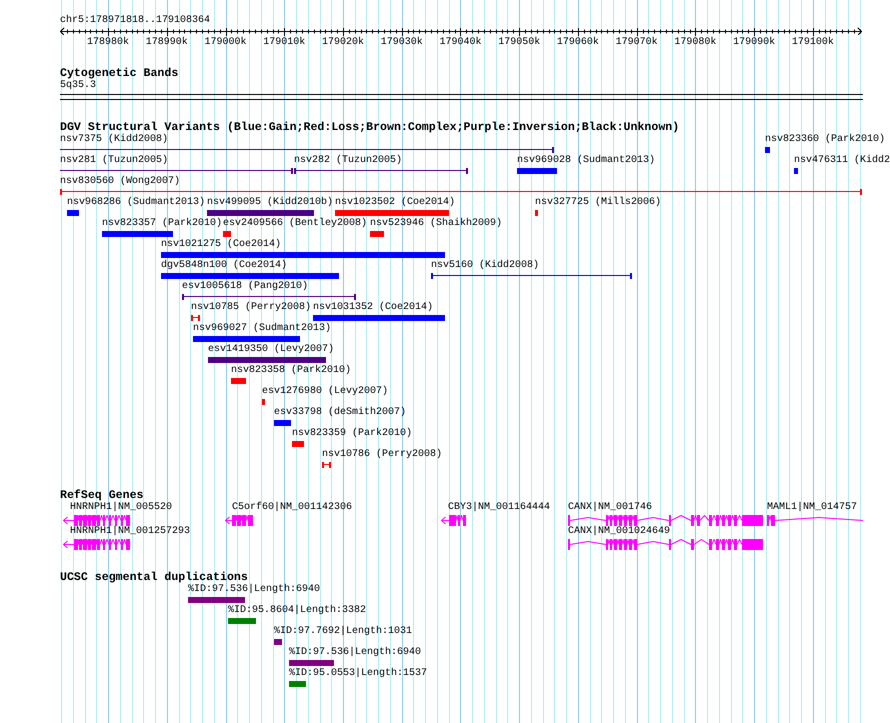 This screenshot has height=723, width=890. I want to click on tick-label: 179040k, so click(460, 42).